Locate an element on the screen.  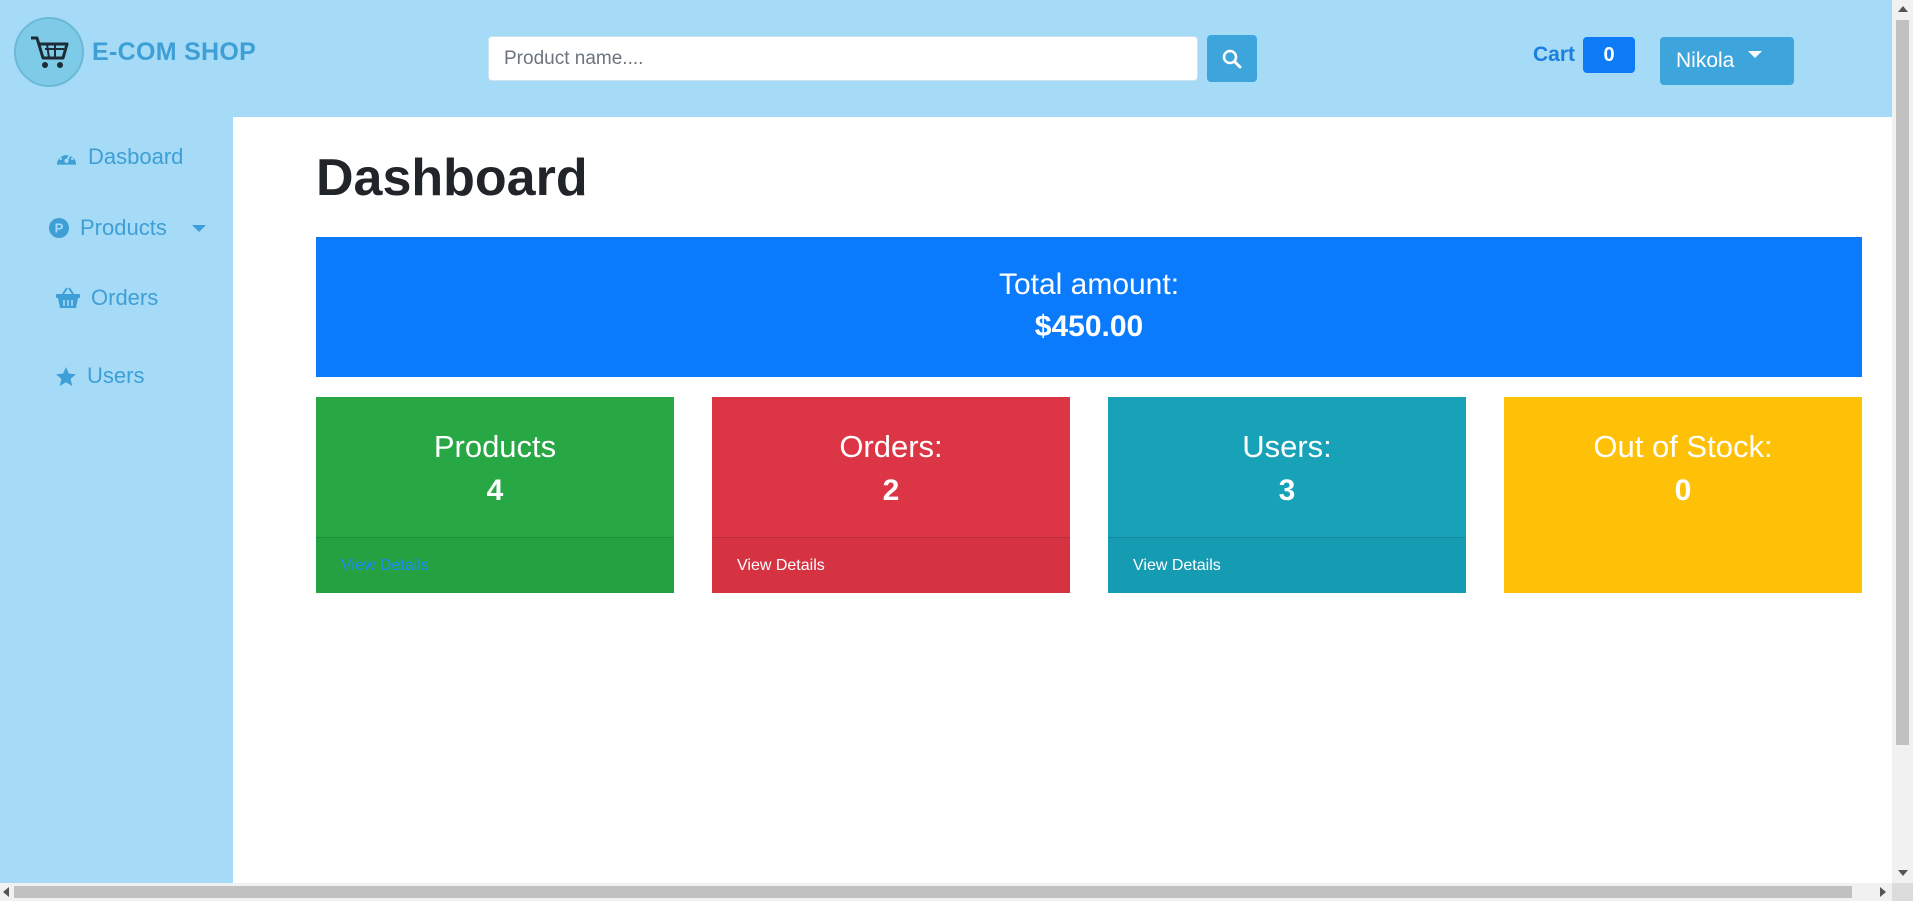
vertical-scroll-thumb is located at coordinates (1902, 382).